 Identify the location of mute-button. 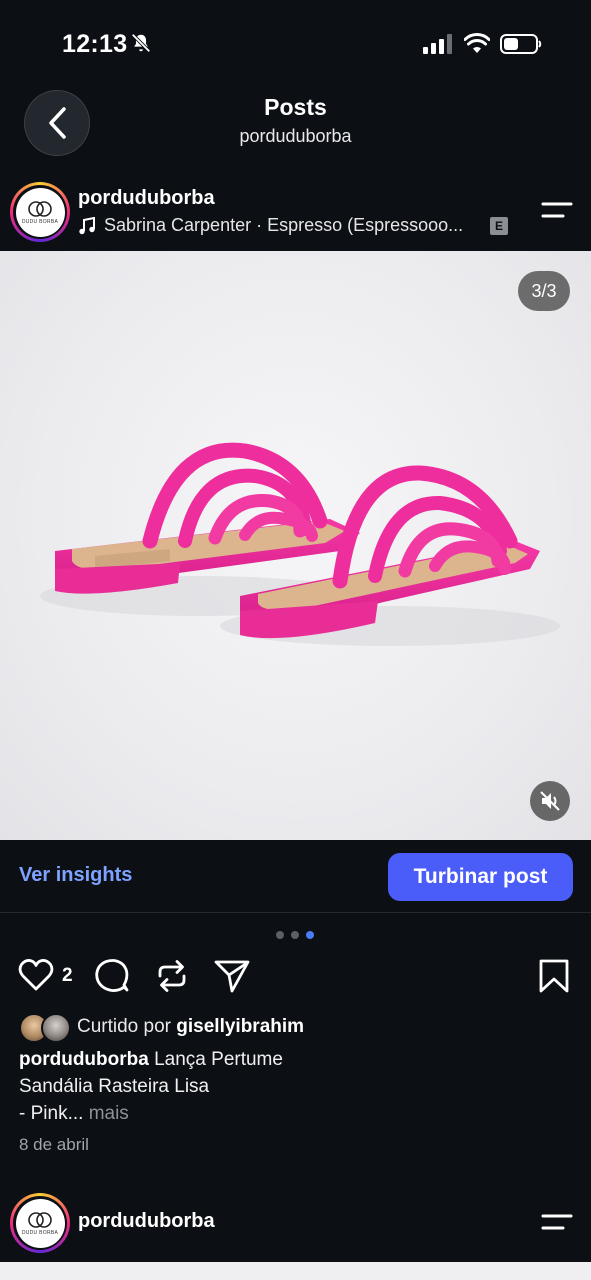
(550, 801).